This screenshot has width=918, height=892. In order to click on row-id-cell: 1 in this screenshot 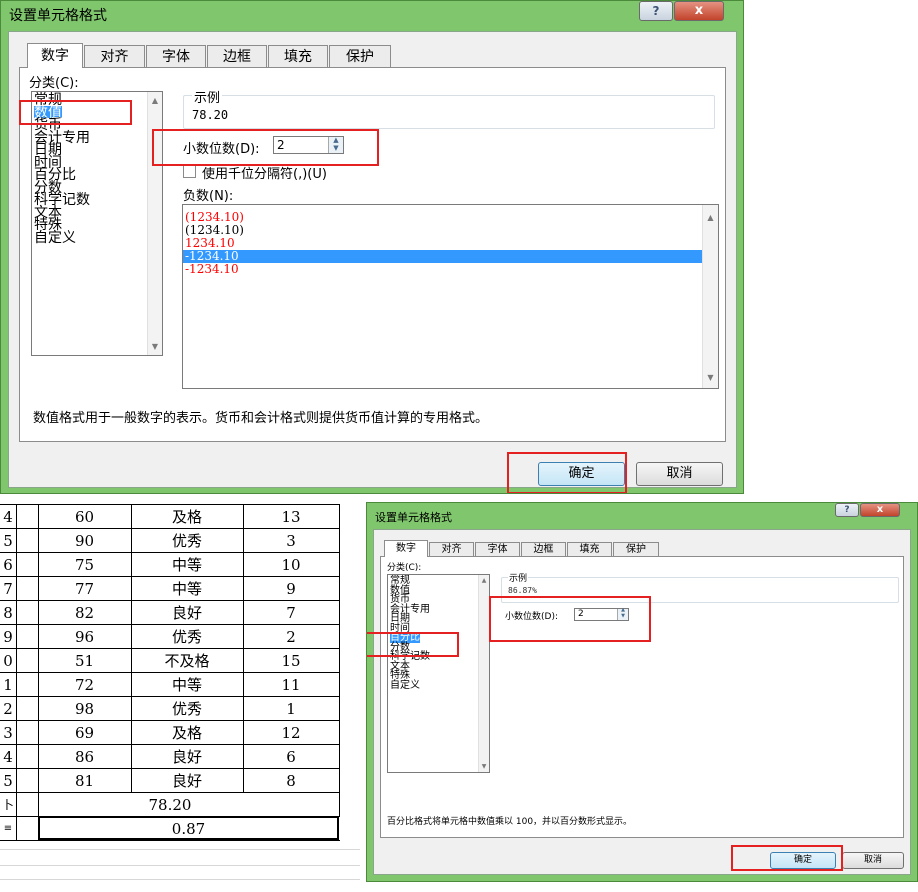, I will do `click(8, 685)`.